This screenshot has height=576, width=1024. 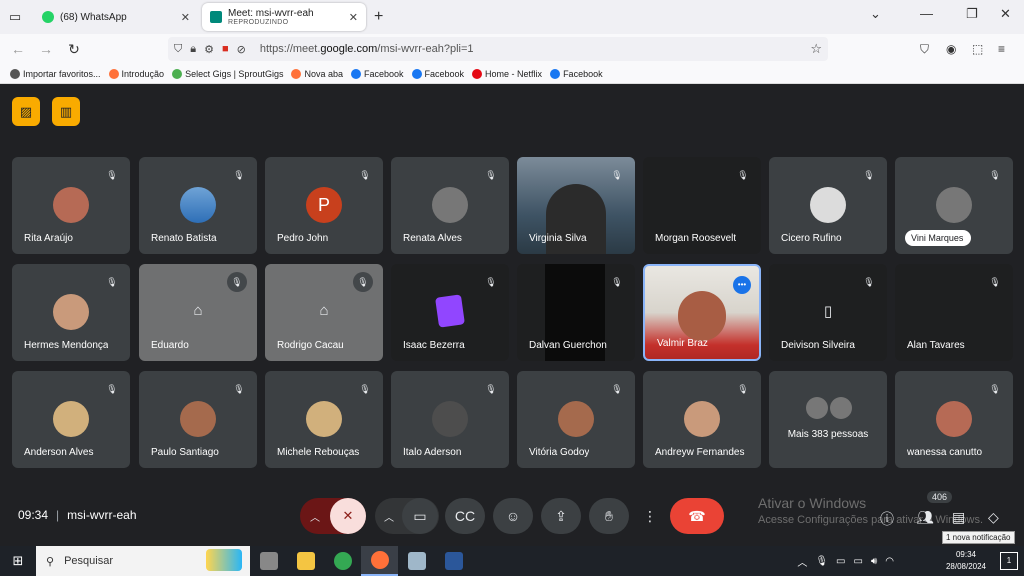 I want to click on participant-tile: 🎙︎ Ítalo Aderson, so click(x=450, y=419).